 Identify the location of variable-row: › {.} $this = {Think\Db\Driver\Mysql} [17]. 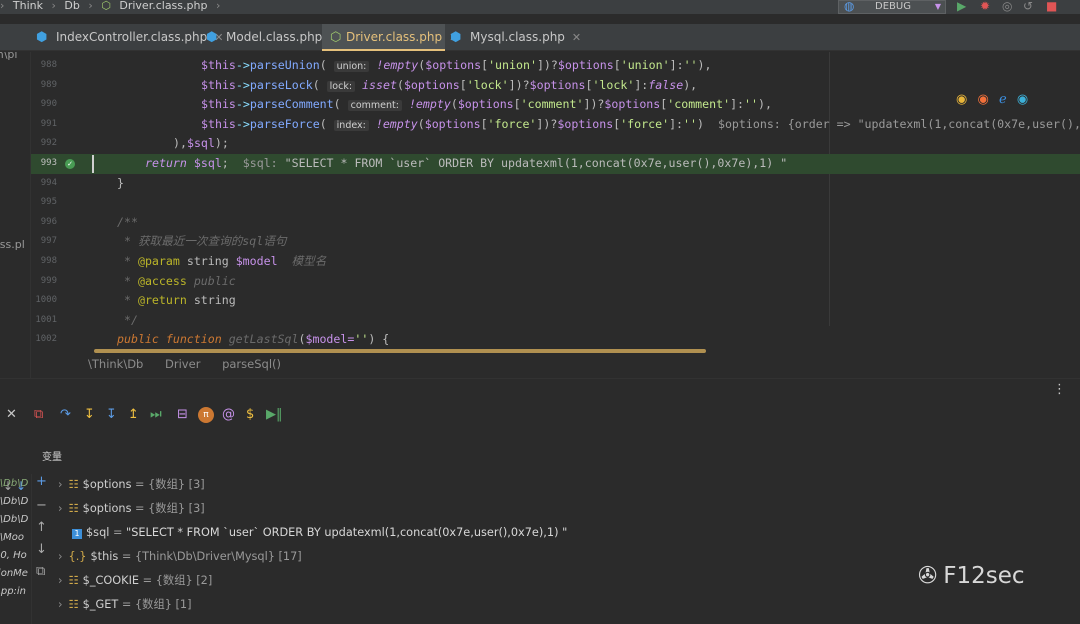
(180, 557).